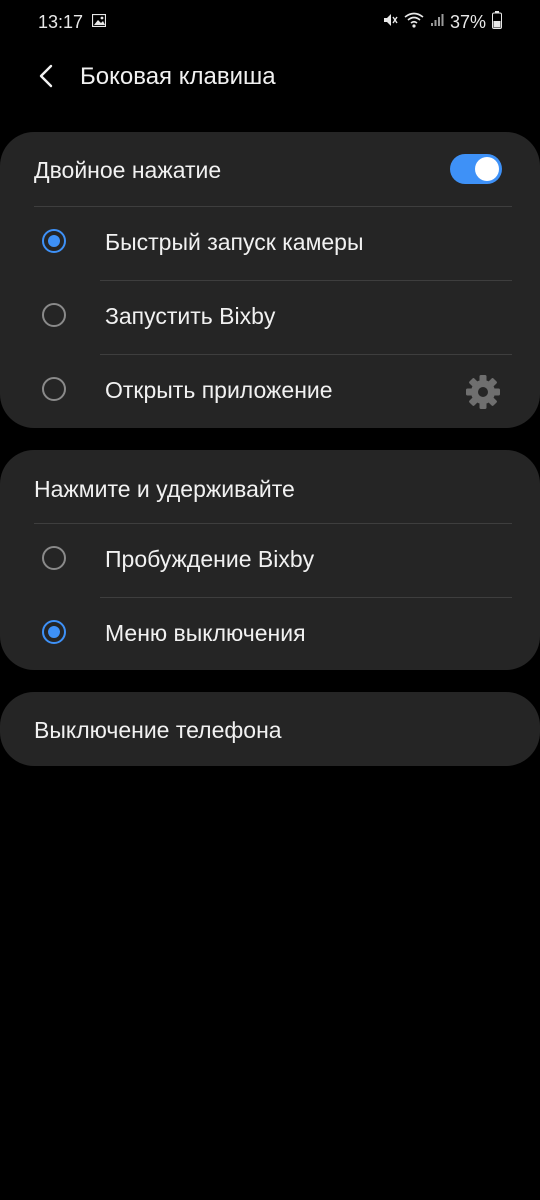 This screenshot has height=1200, width=540. I want to click on radio-wake-bixby, so click(54, 558).